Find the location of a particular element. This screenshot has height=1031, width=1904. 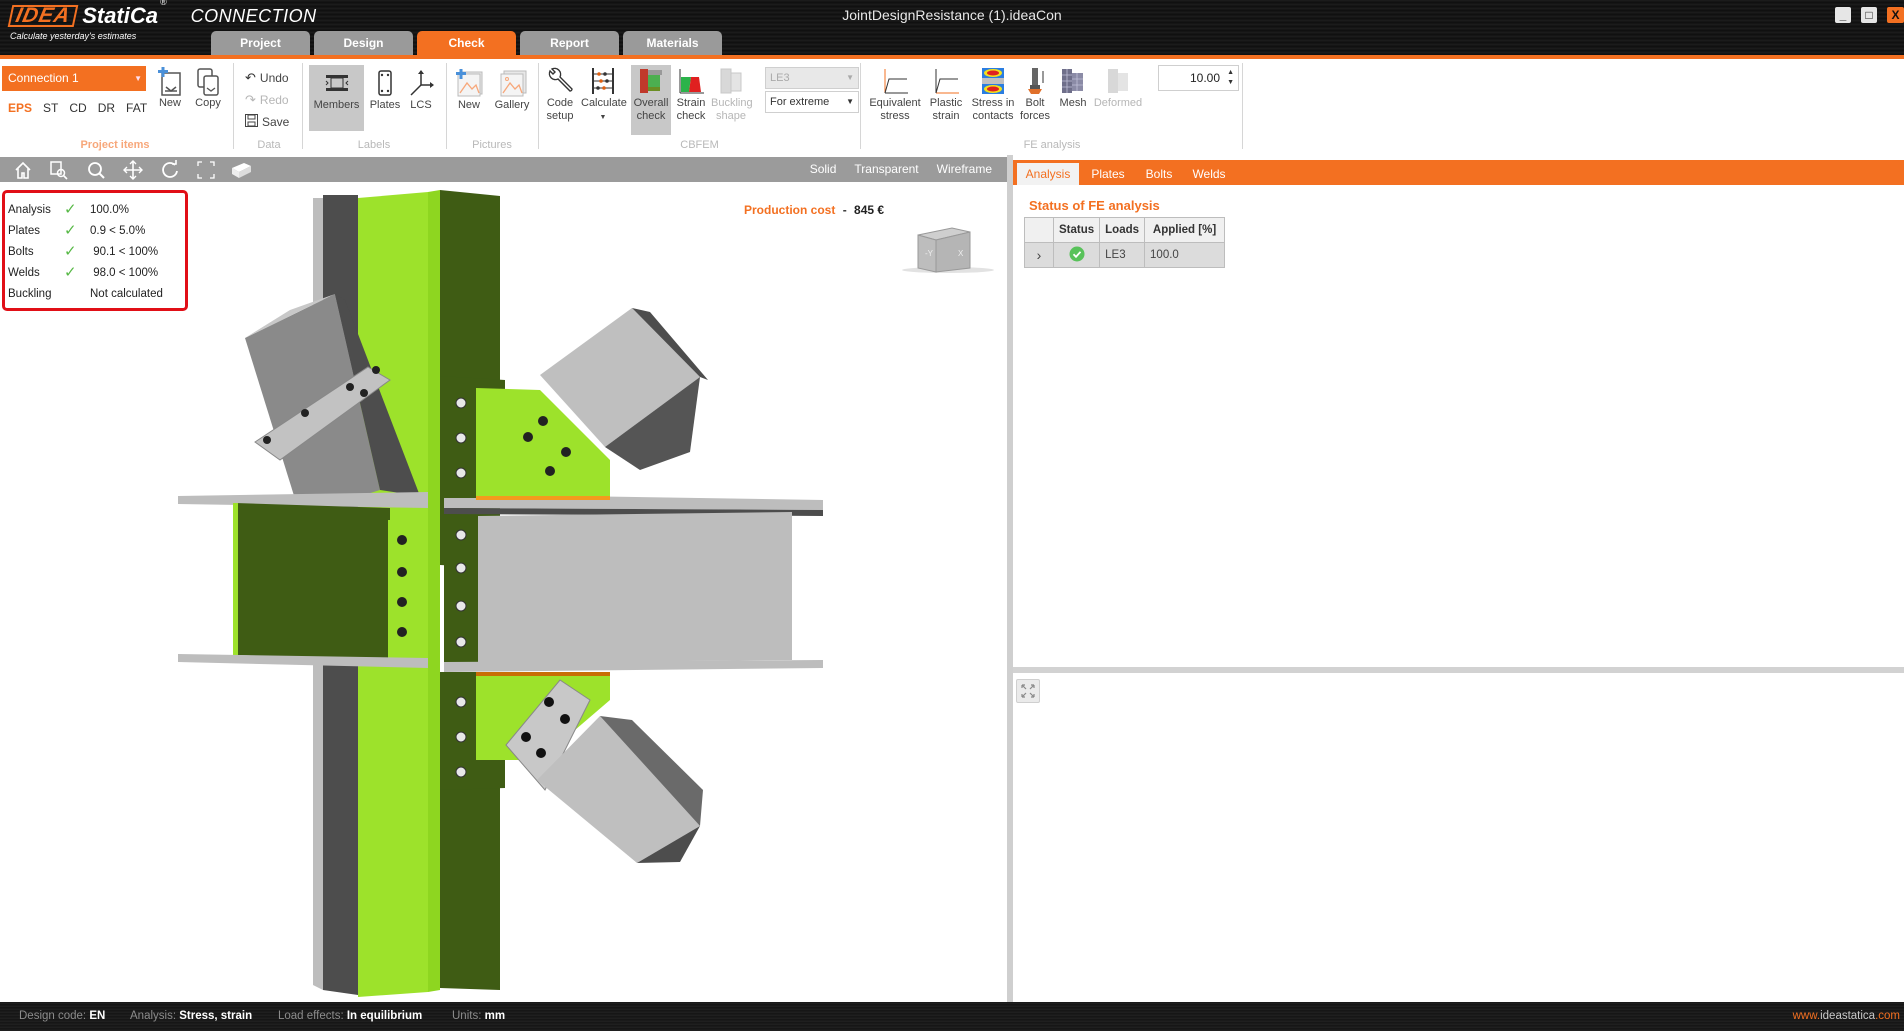

fit-icon is located at coordinates (206, 170).